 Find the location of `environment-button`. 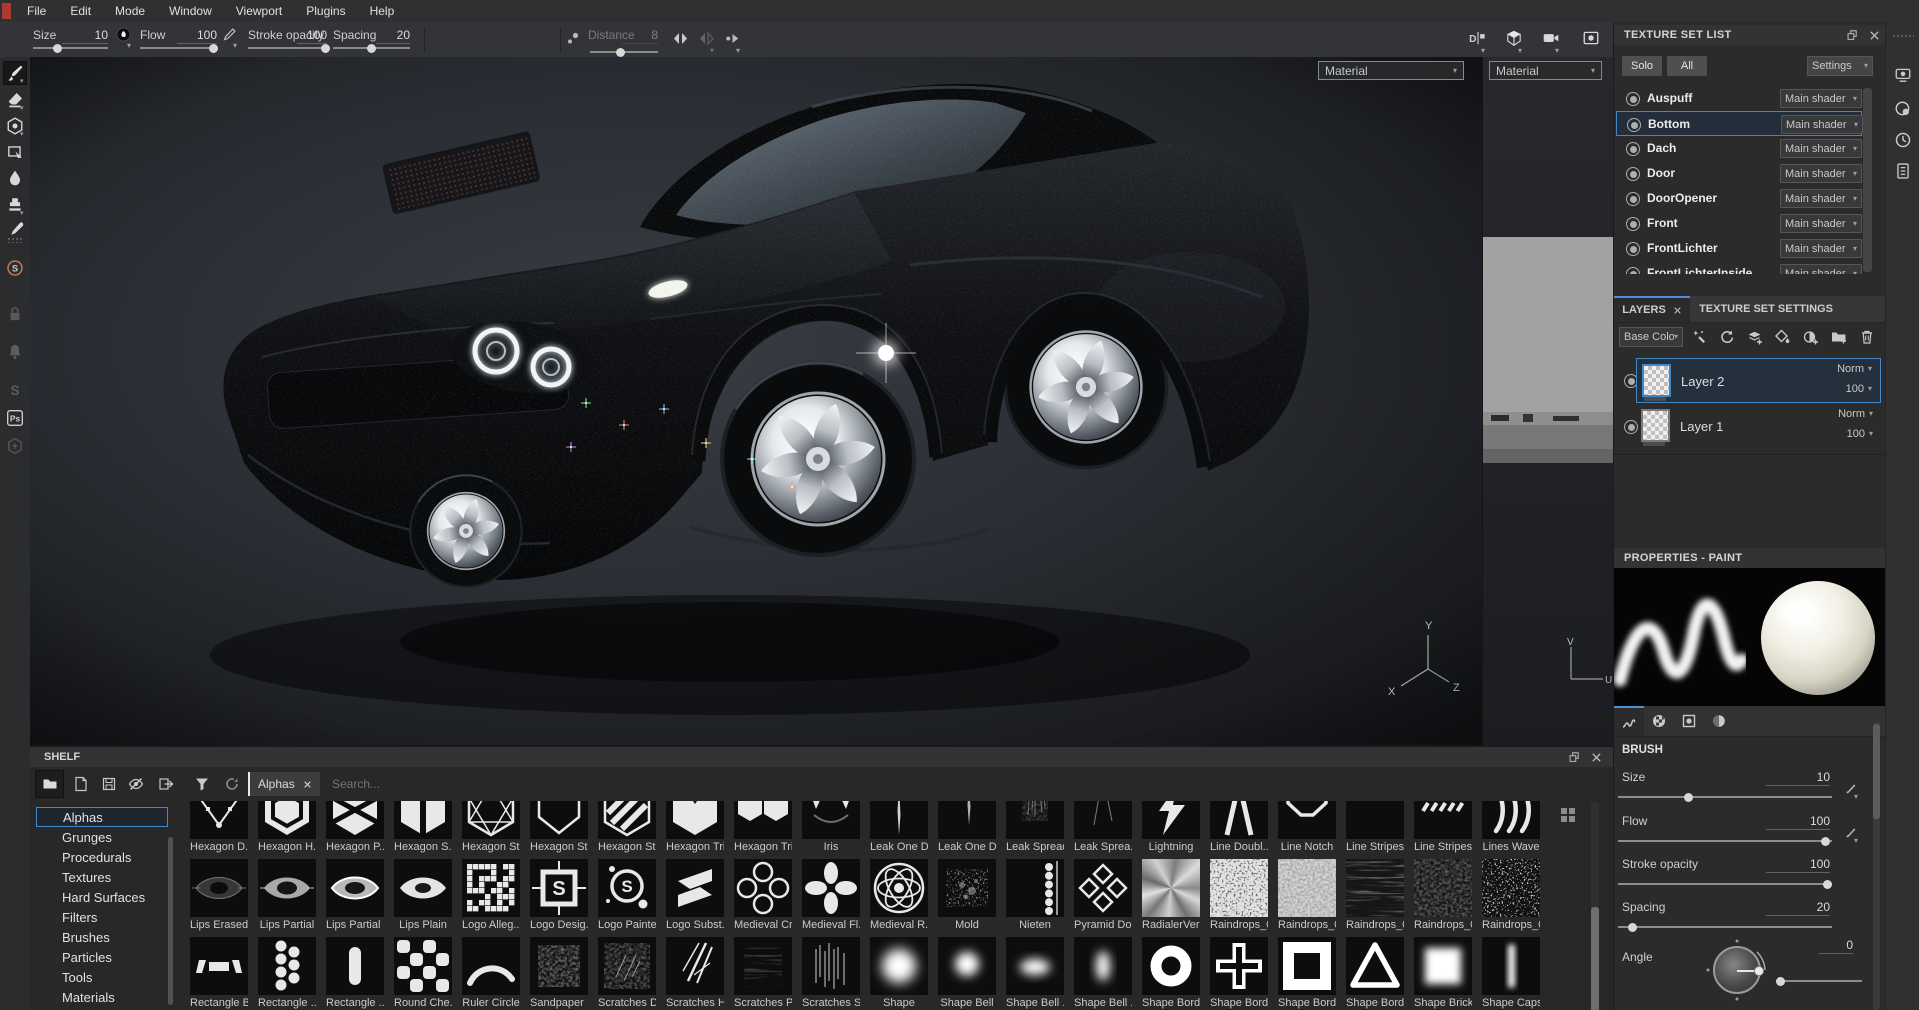

environment-button is located at coordinates (1903, 110).